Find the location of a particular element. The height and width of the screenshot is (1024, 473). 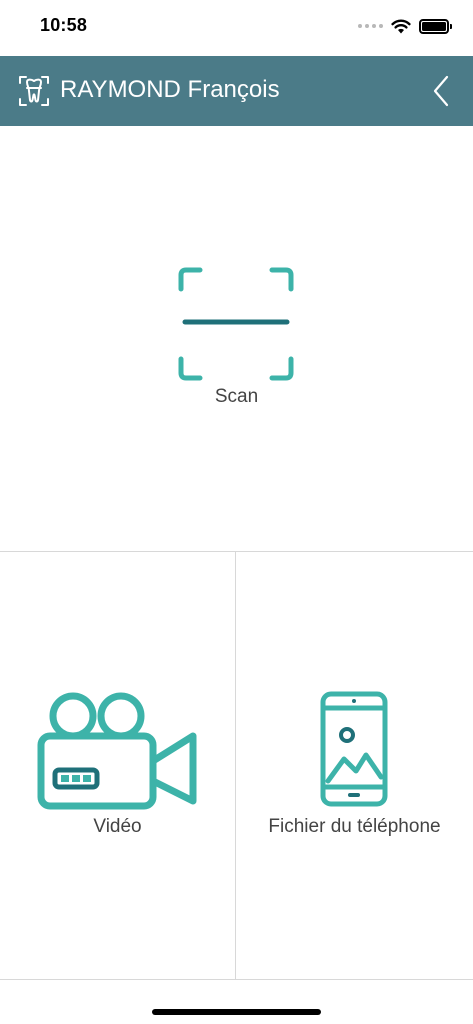

scan-frame-icon is located at coordinates (236, 324).